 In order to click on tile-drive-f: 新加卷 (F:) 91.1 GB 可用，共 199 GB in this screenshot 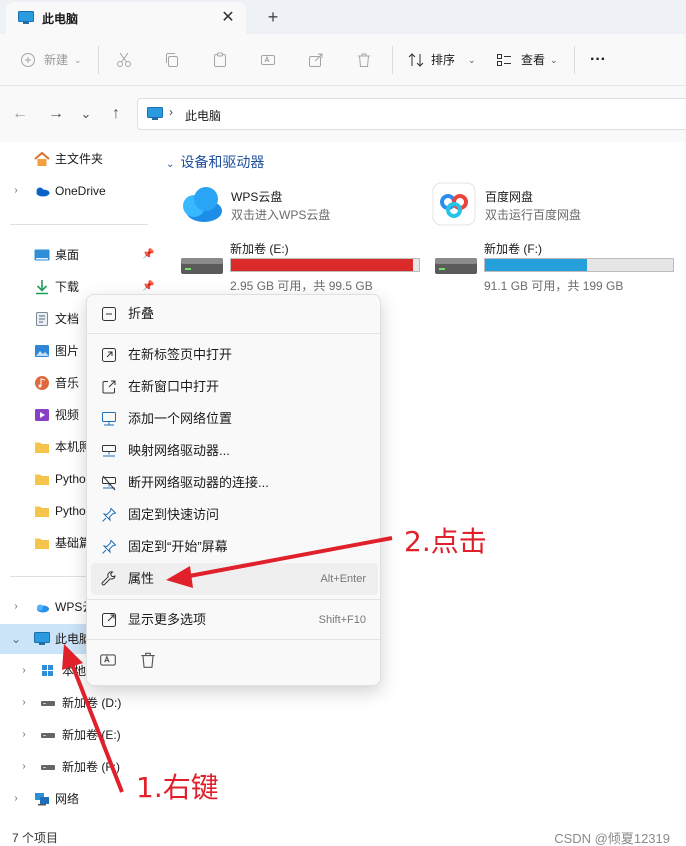, I will do `click(557, 267)`.